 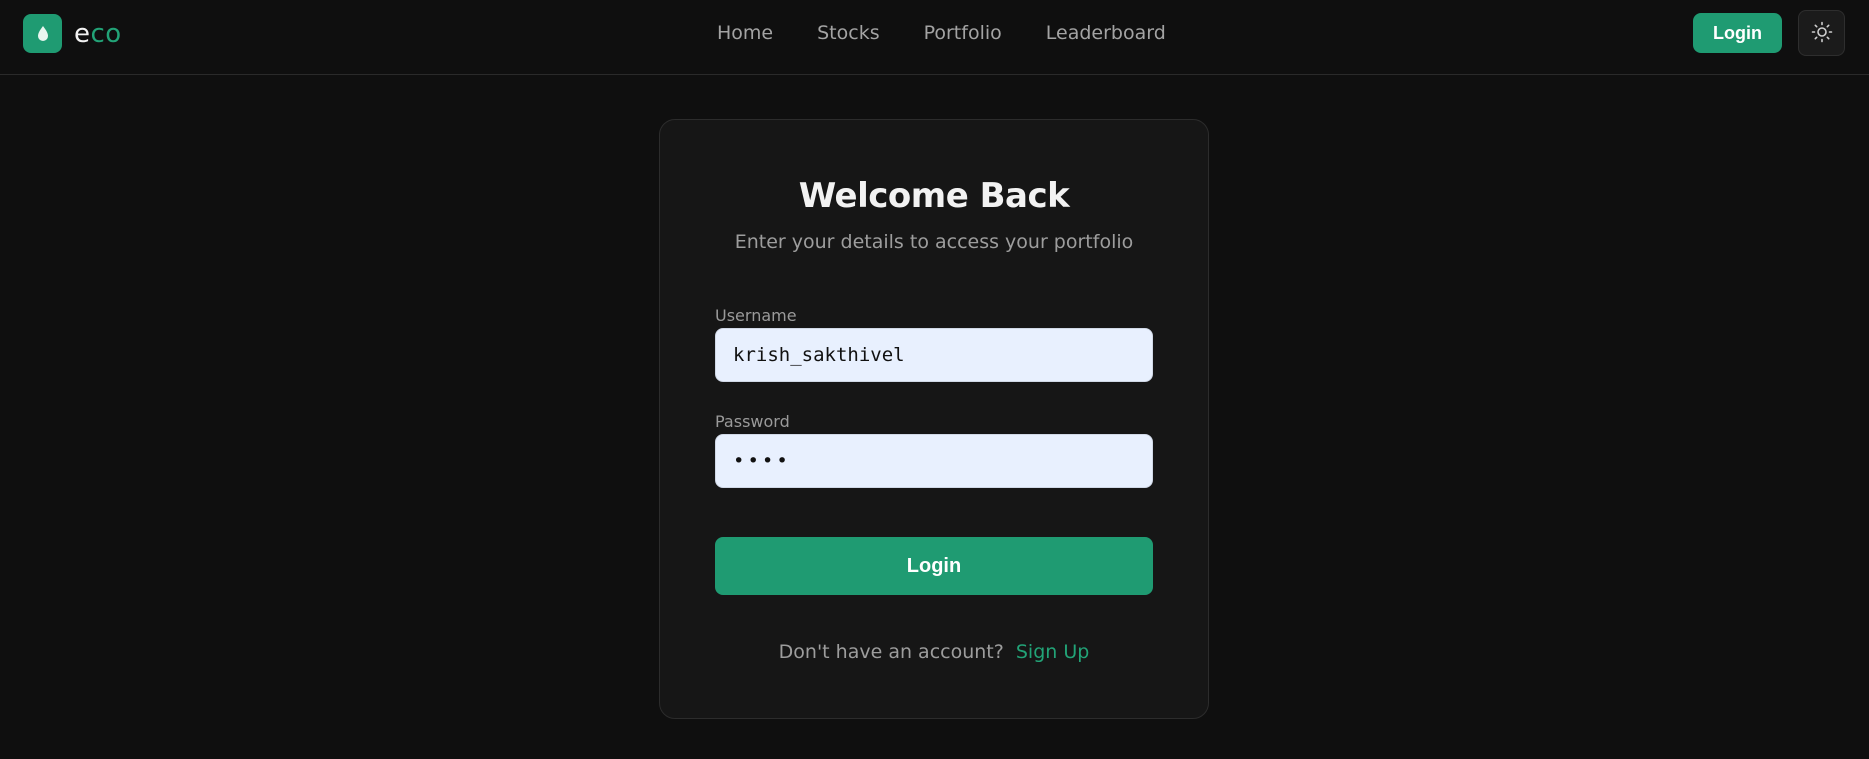 What do you see at coordinates (934, 461) in the screenshot?
I see `password-field` at bounding box center [934, 461].